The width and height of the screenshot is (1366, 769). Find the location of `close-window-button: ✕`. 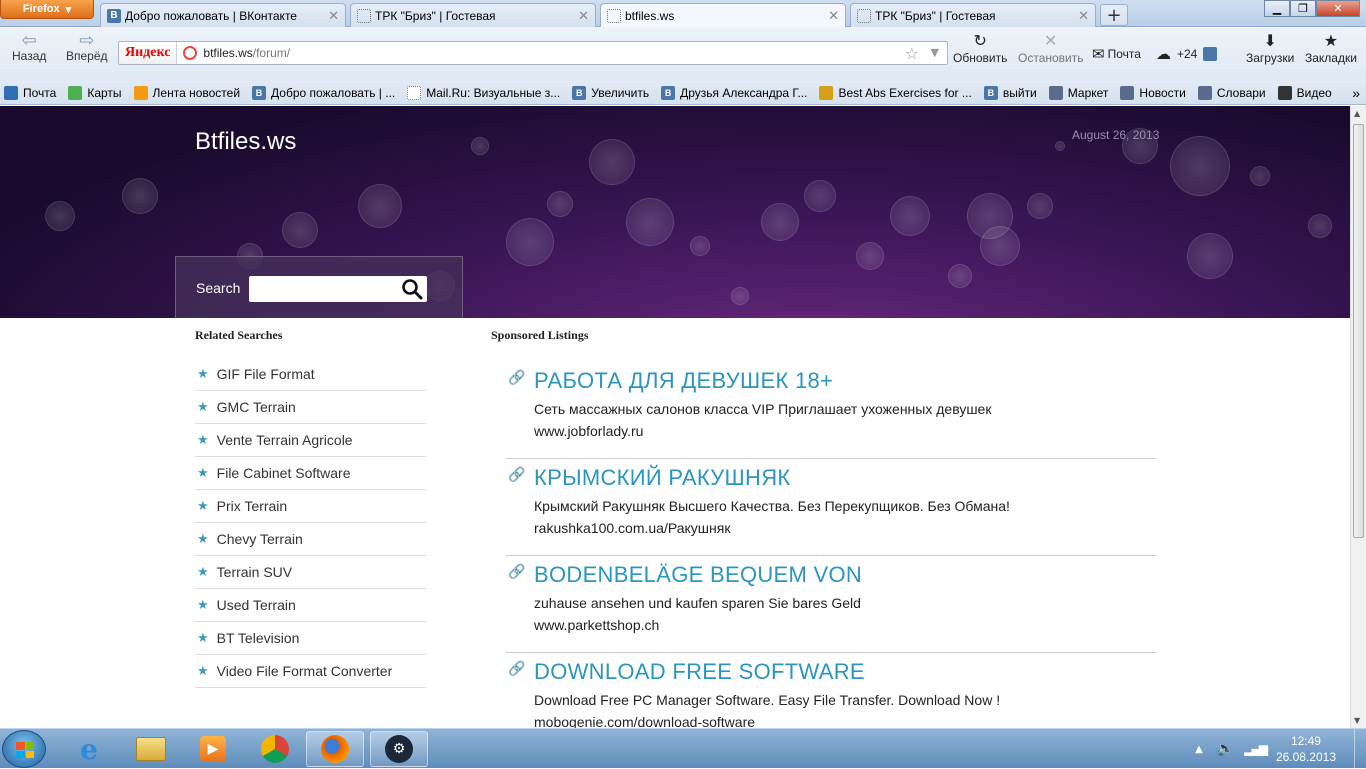

close-window-button: ✕ is located at coordinates (1338, 8).